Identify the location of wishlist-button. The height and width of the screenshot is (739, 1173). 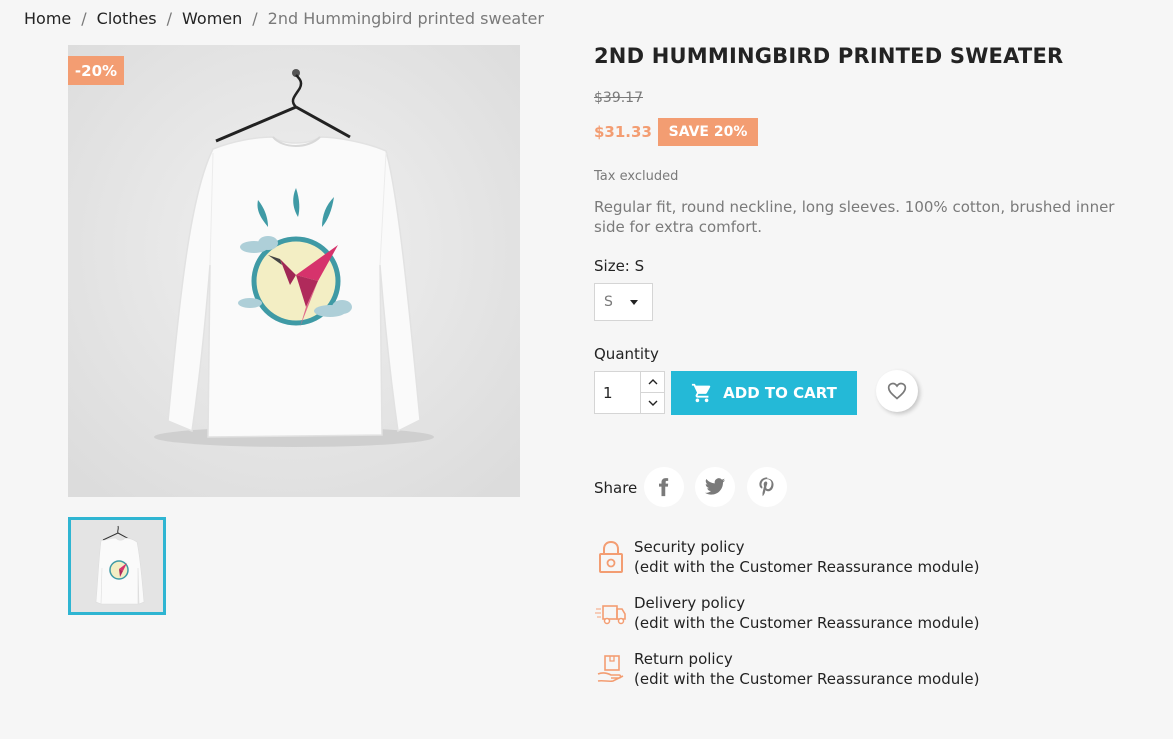
(897, 391).